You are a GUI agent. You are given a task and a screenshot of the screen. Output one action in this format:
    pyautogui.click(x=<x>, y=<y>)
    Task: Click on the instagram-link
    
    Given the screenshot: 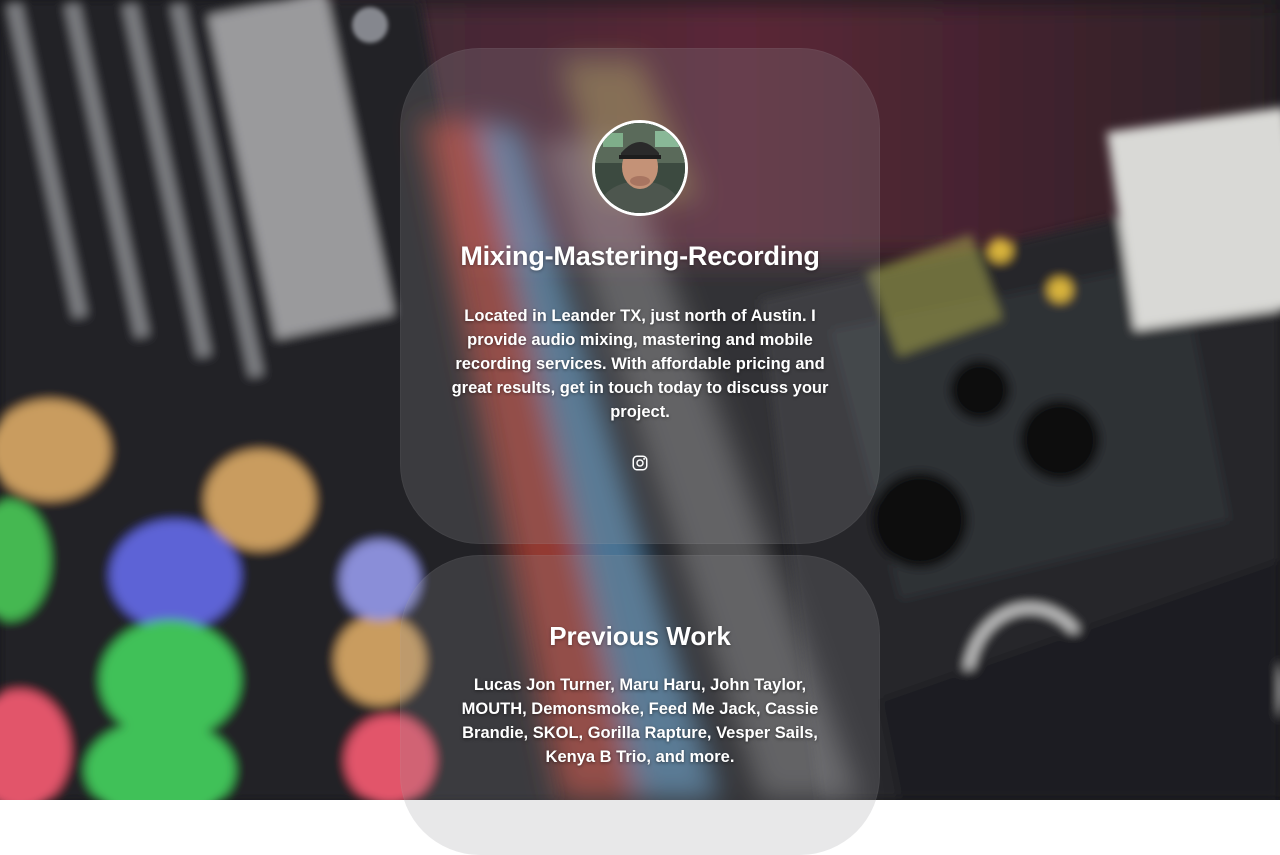 What is the action you would take?
    pyautogui.click(x=640, y=463)
    